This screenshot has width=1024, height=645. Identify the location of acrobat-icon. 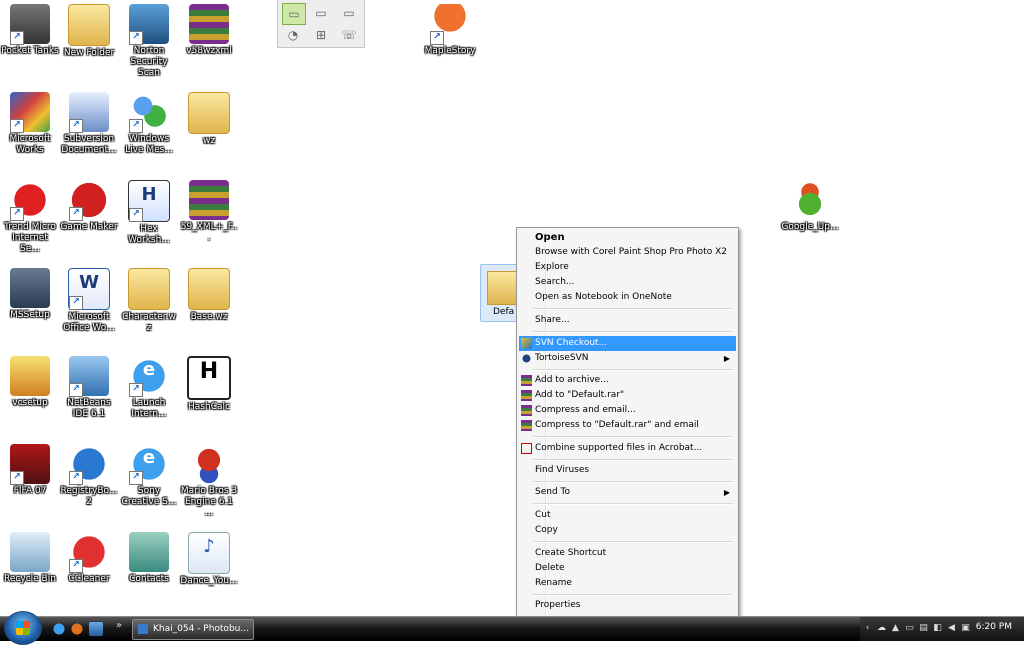
(526, 448).